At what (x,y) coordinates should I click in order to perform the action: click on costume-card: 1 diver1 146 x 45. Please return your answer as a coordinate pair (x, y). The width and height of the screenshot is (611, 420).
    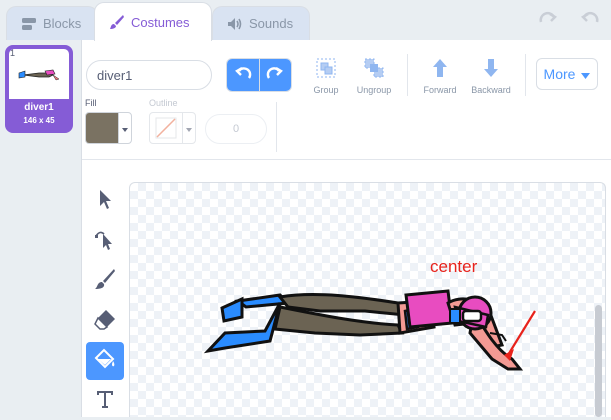
    Looking at the image, I should click on (39, 89).